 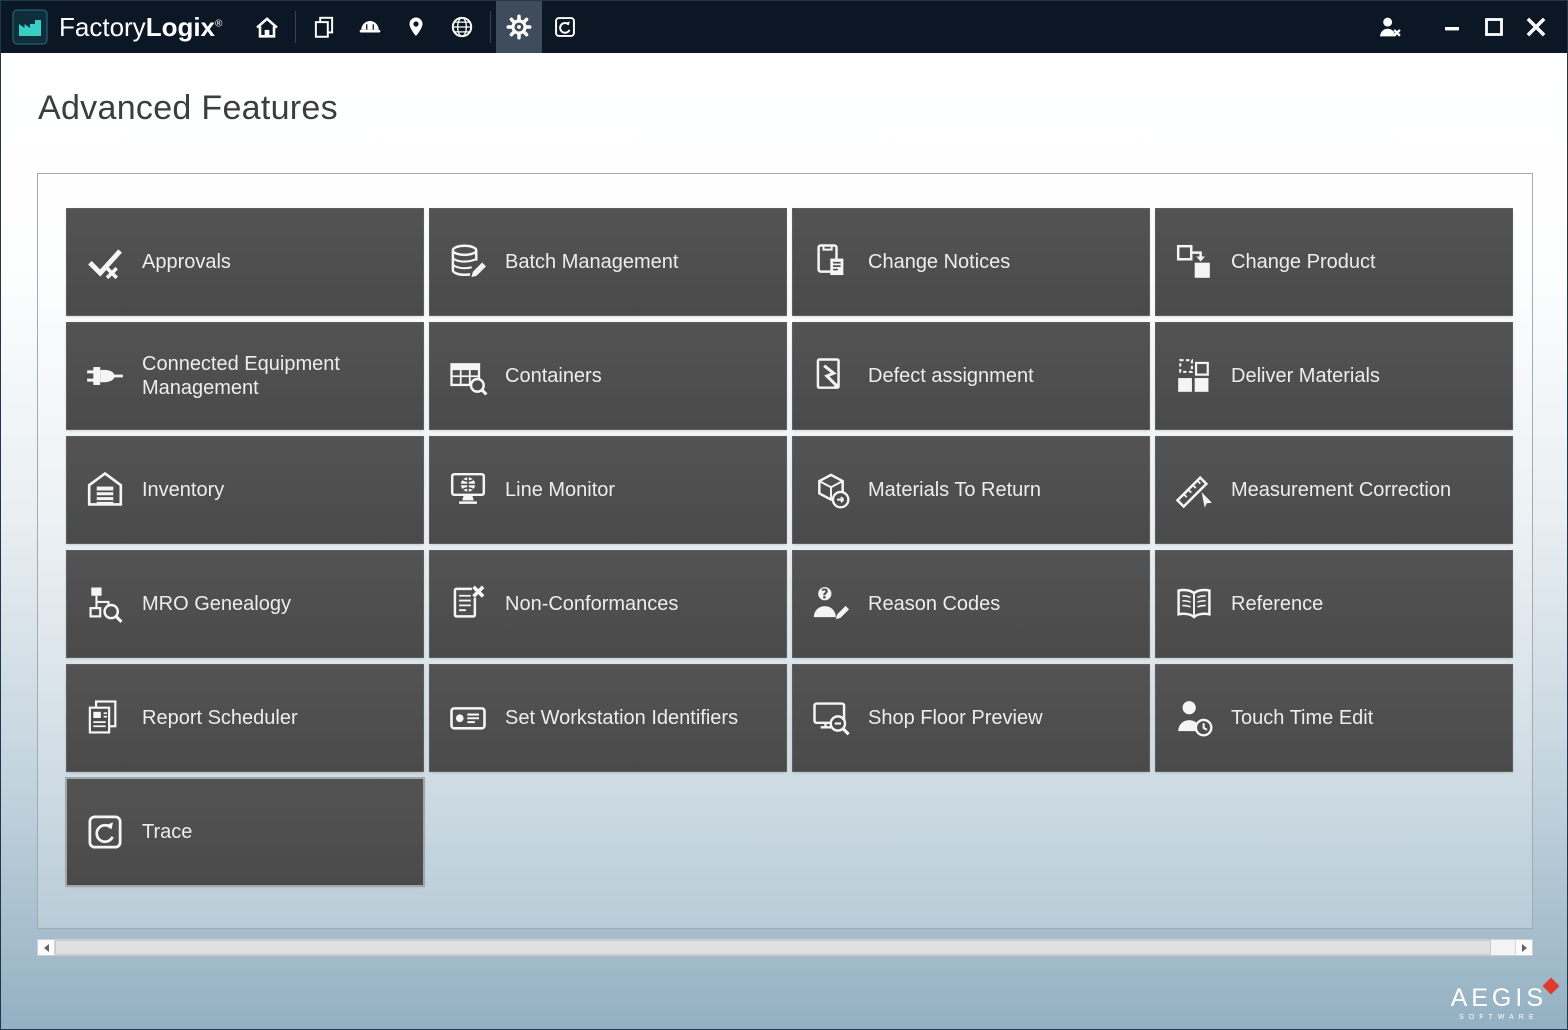 I want to click on tile-touch-time-edit: Touch Time Edit, so click(x=1334, y=718).